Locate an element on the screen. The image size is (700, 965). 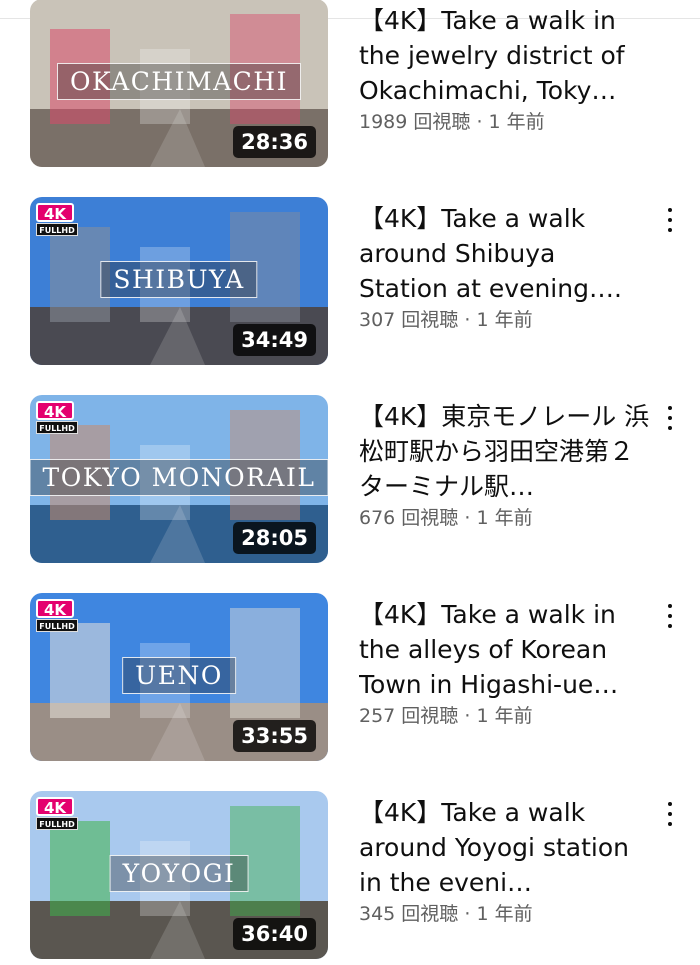
video-metadata: 345 回視聴 · 1 年前 is located at coordinates (446, 912).